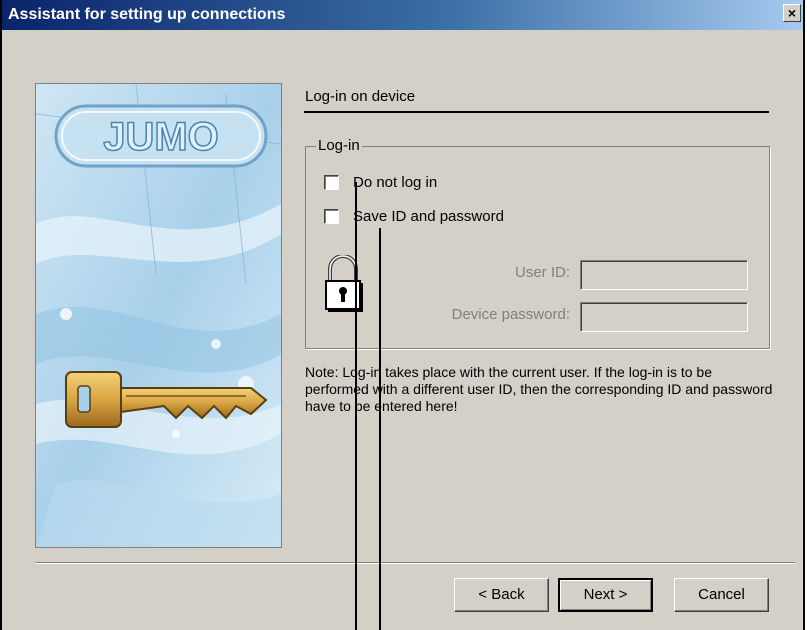 The width and height of the screenshot is (807, 630). What do you see at coordinates (339, 145) in the screenshot?
I see `login-group-label: Log-in` at bounding box center [339, 145].